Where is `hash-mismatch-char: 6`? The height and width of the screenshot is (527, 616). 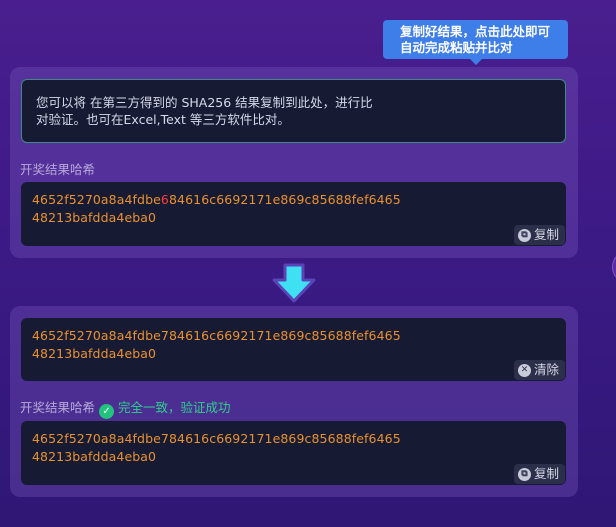 hash-mismatch-char: 6 is located at coordinates (164, 199).